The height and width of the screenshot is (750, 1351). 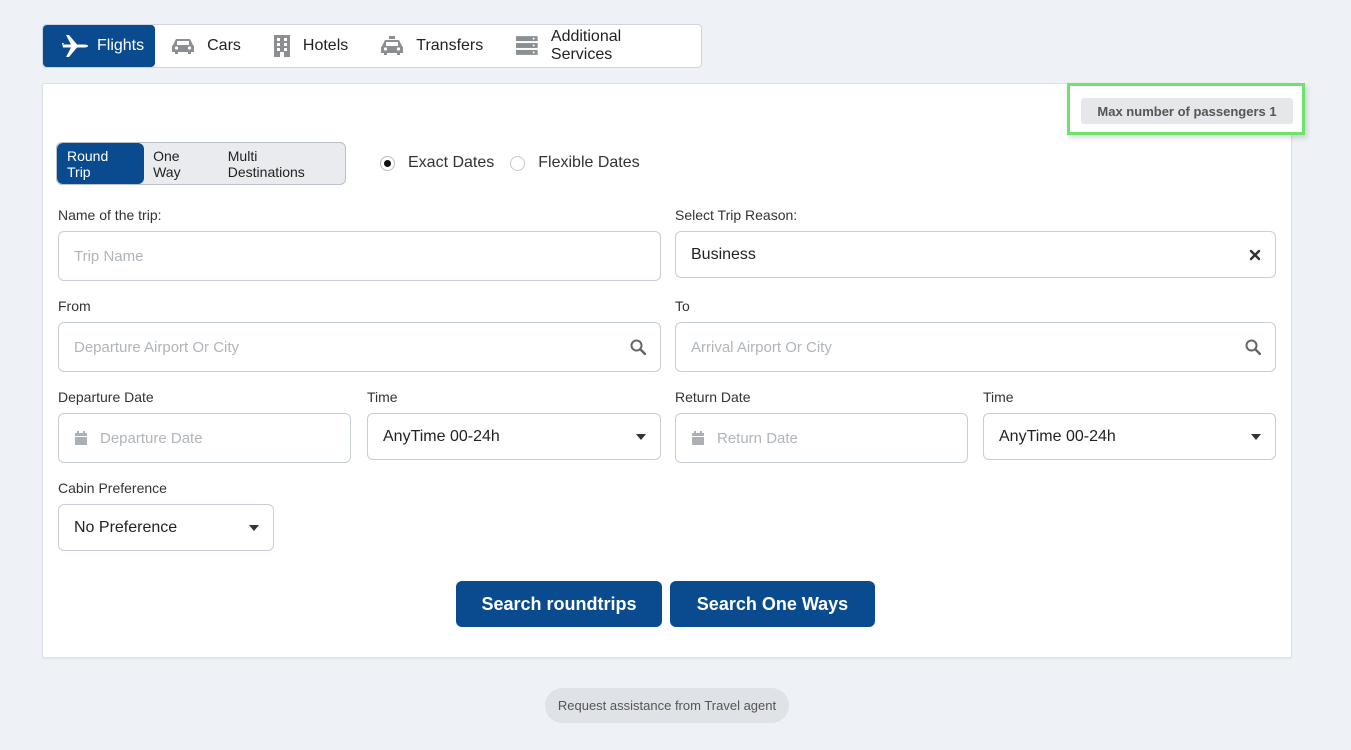 What do you see at coordinates (183, 46) in the screenshot?
I see `car-icon` at bounding box center [183, 46].